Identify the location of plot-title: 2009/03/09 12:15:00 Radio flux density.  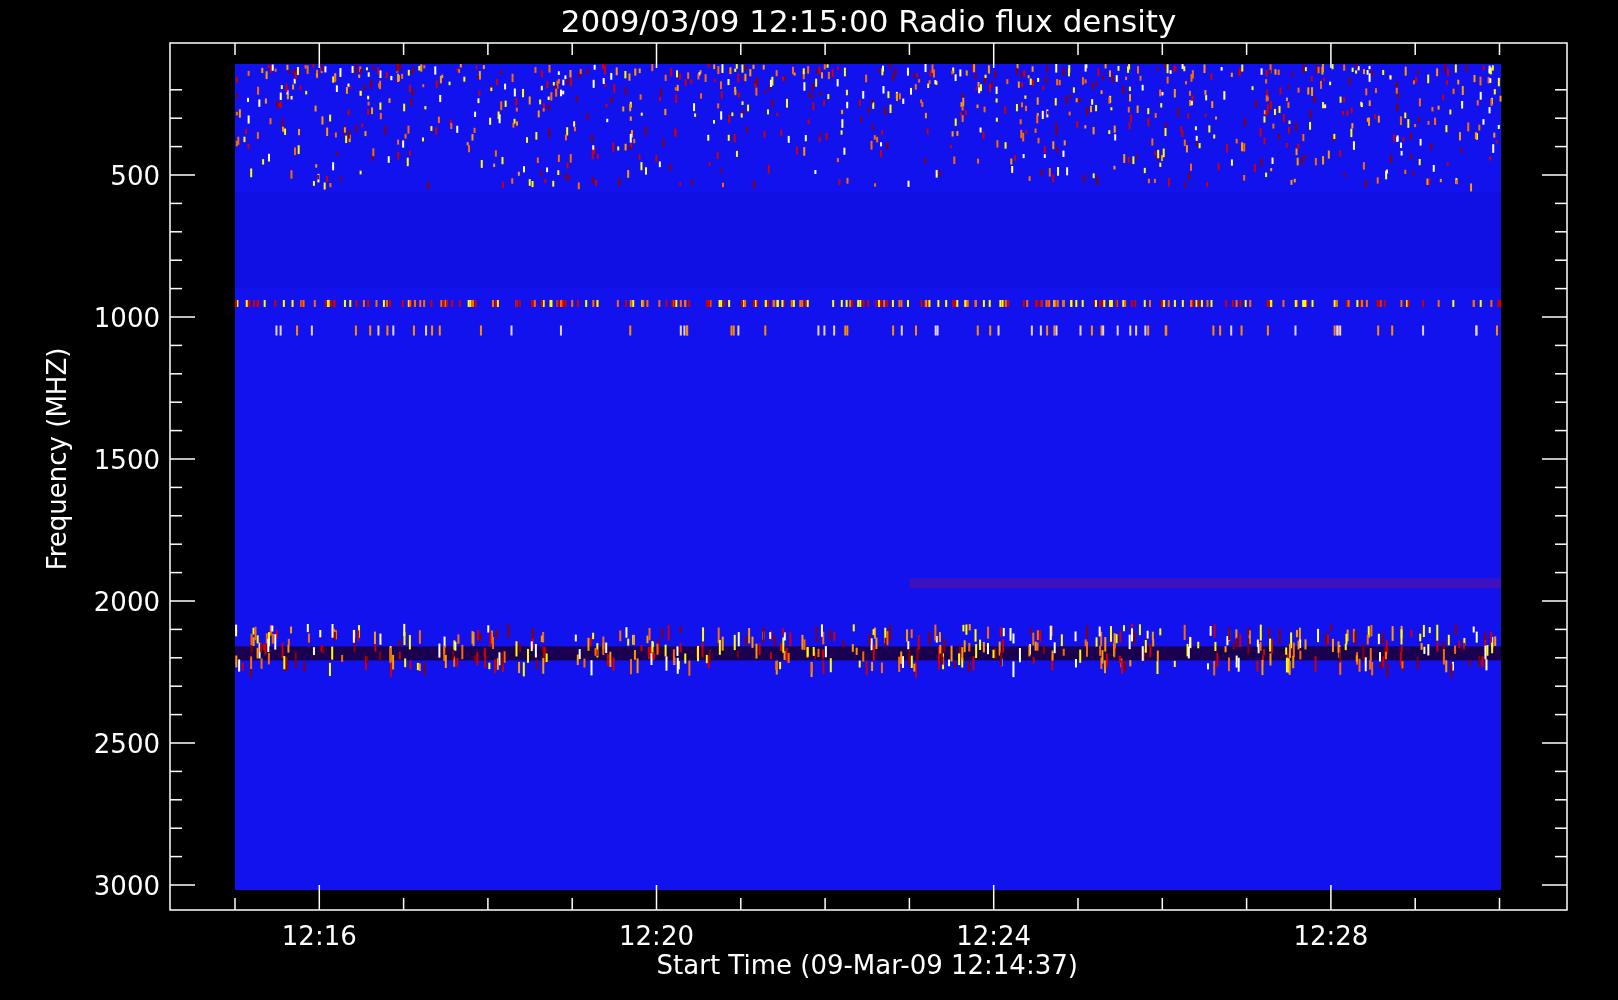
(868, 21).